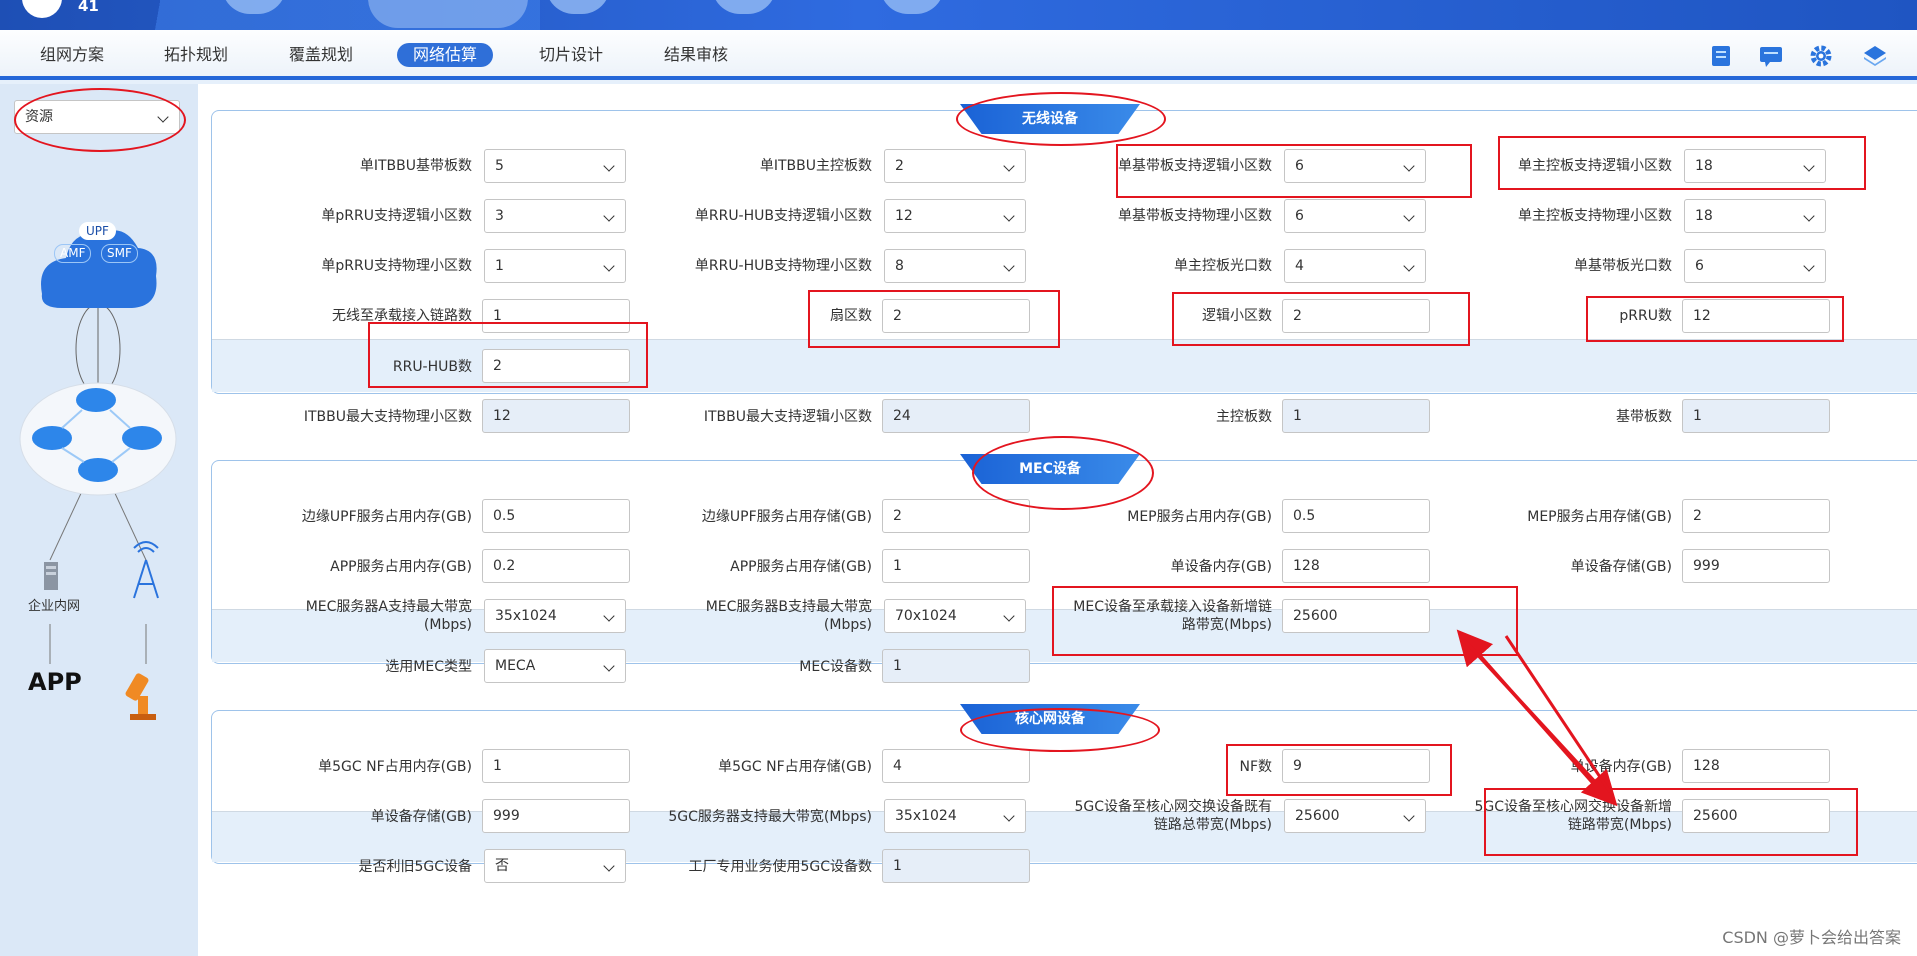  What do you see at coordinates (1356, 616) in the screenshot?
I see `mec-bearer-bandwidth-input: 25600` at bounding box center [1356, 616].